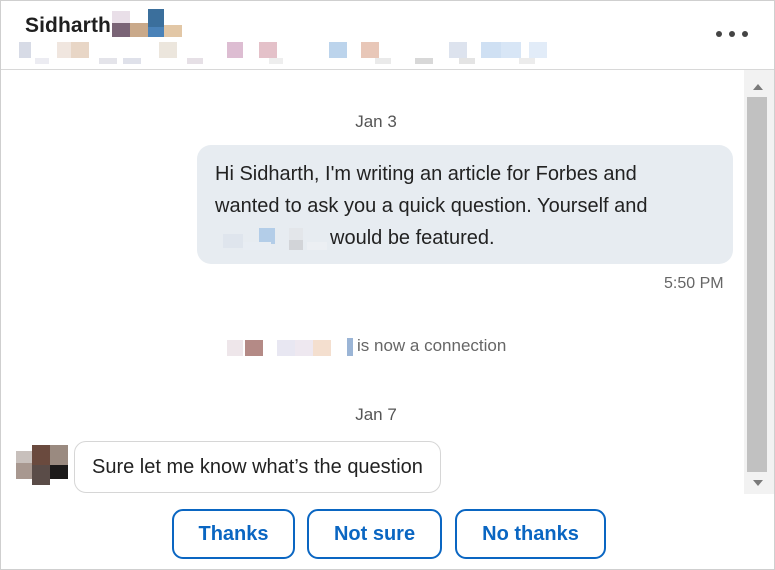  Describe the element at coordinates (376, 121) in the screenshot. I see `date-divider: Jan 3` at that location.